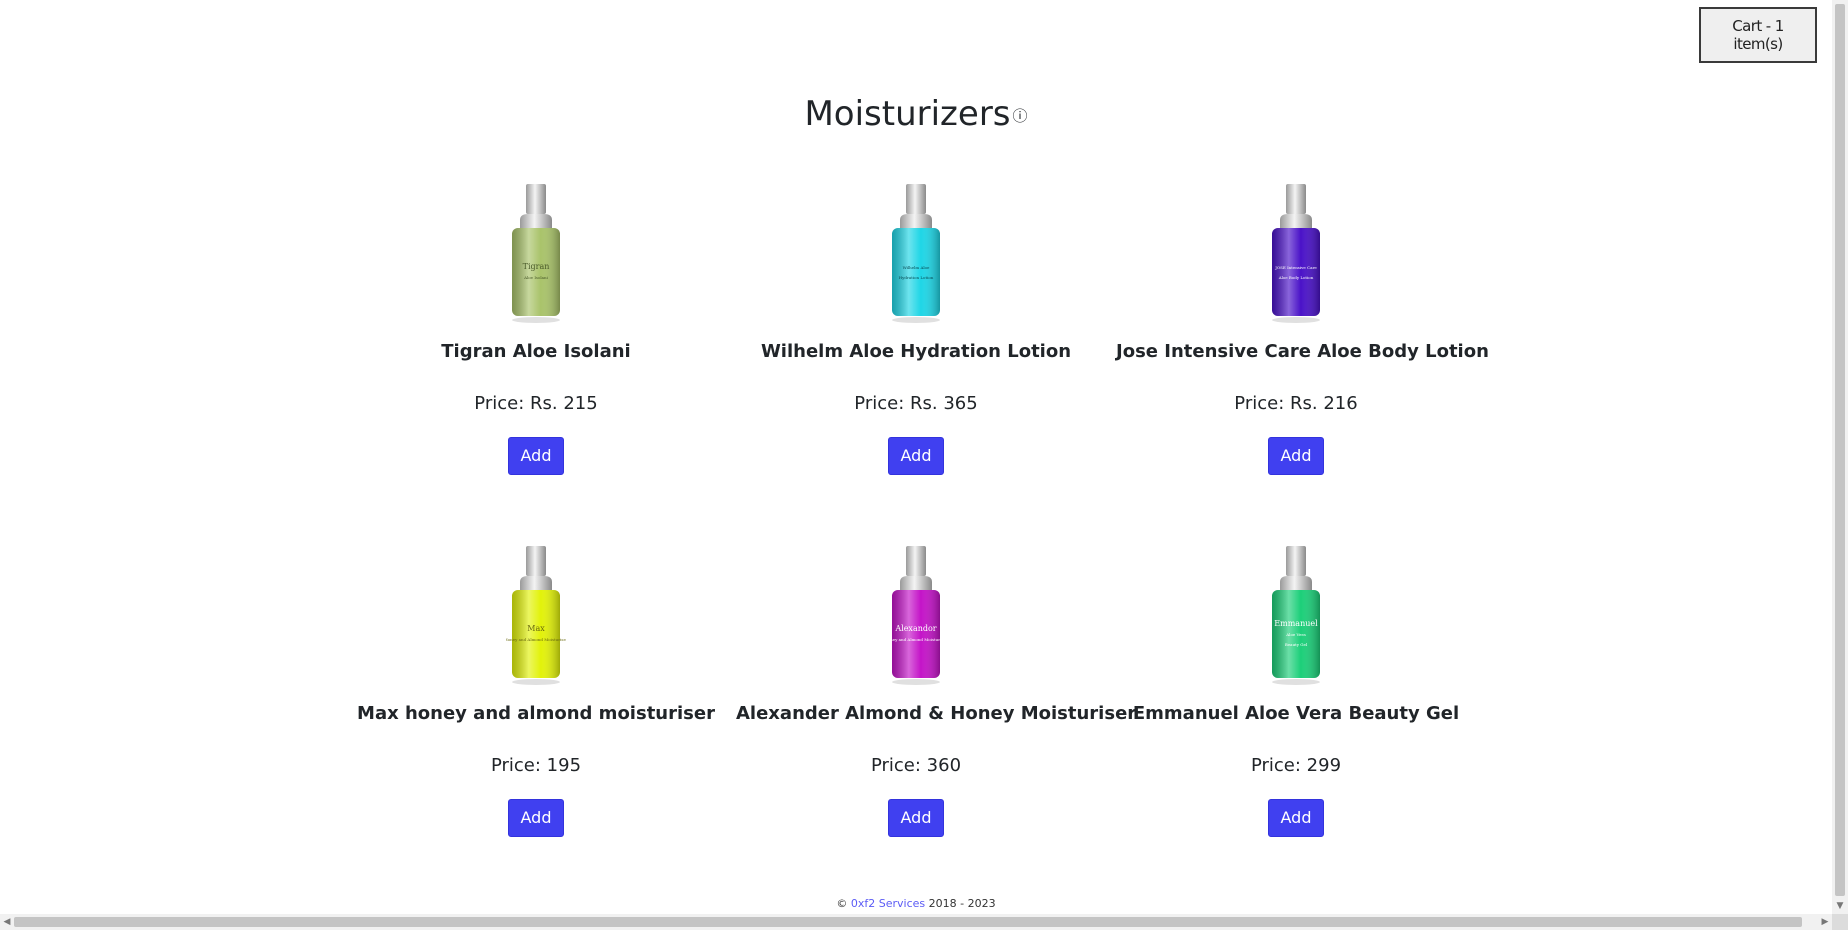 The height and width of the screenshot is (930, 1848). Describe the element at coordinates (7, 922) in the screenshot. I see `scroll-left-arrow-icon: ◀` at that location.